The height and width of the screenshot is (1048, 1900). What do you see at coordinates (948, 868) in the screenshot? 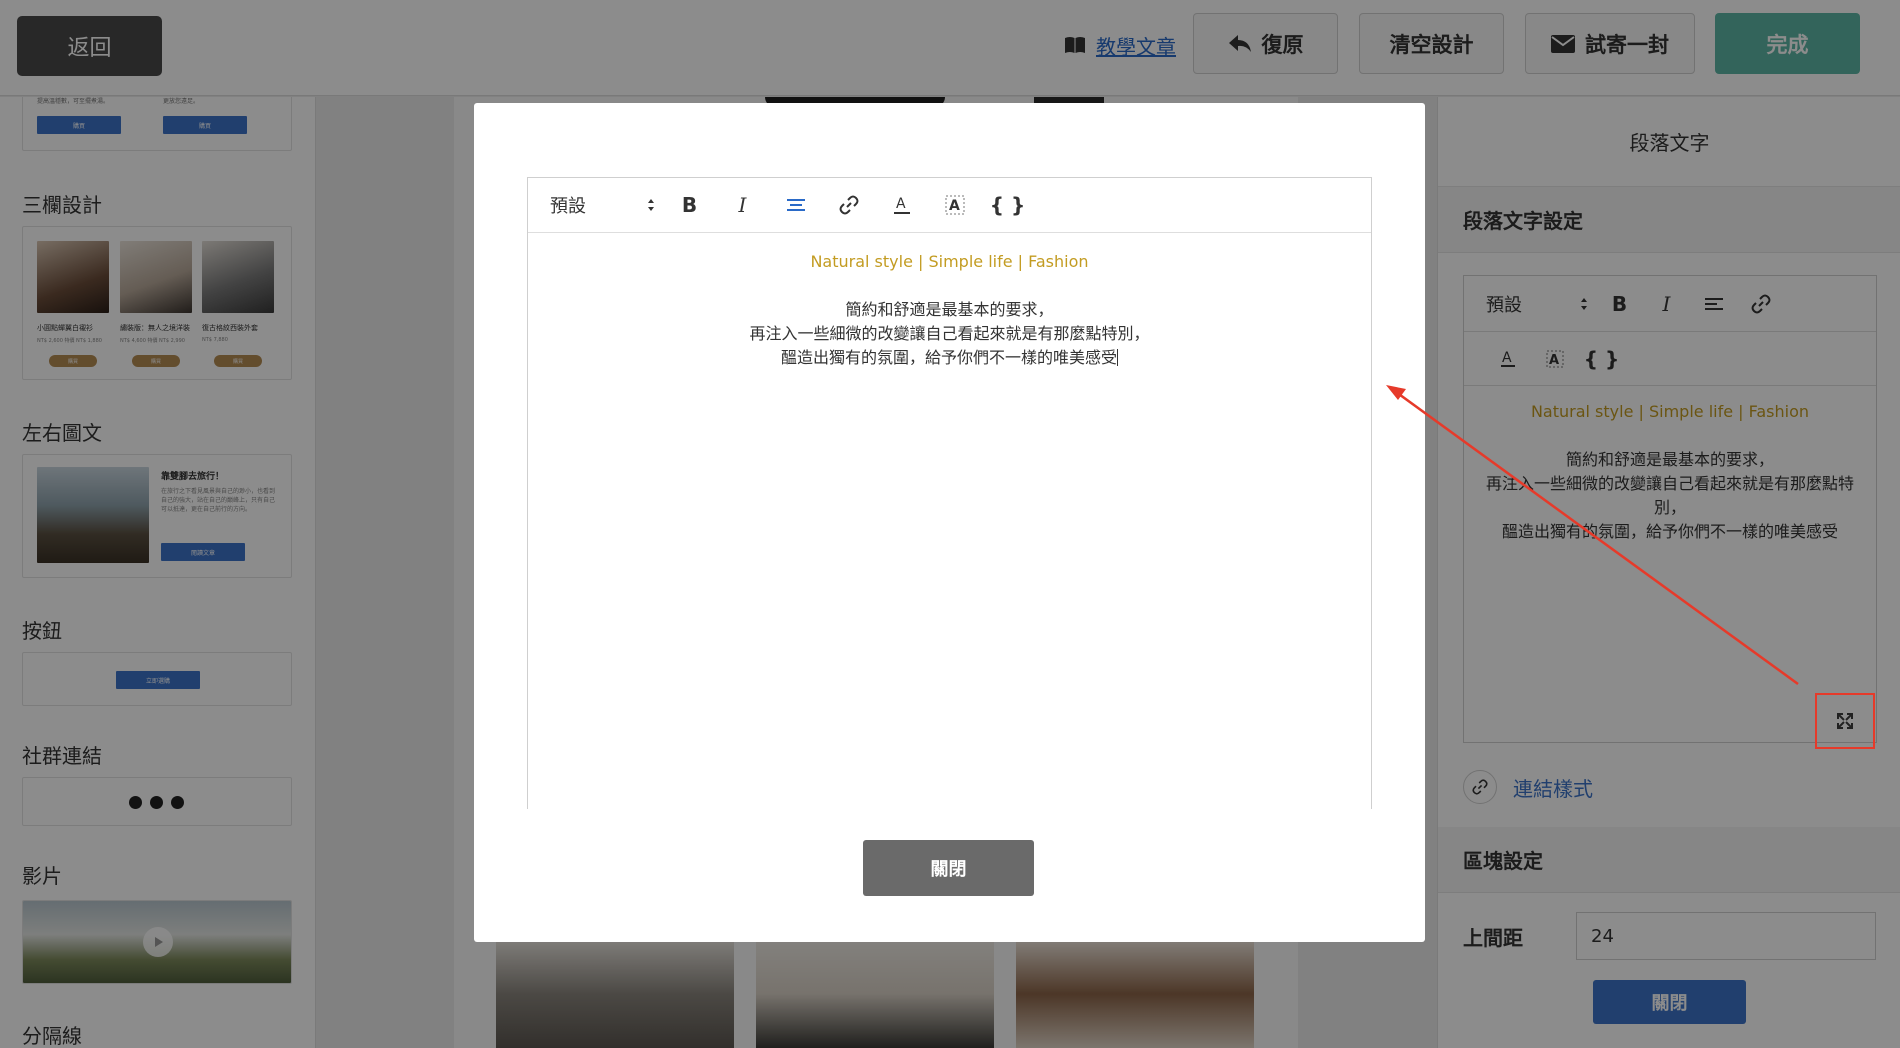
I see `modal-close-button: 關閉` at bounding box center [948, 868].